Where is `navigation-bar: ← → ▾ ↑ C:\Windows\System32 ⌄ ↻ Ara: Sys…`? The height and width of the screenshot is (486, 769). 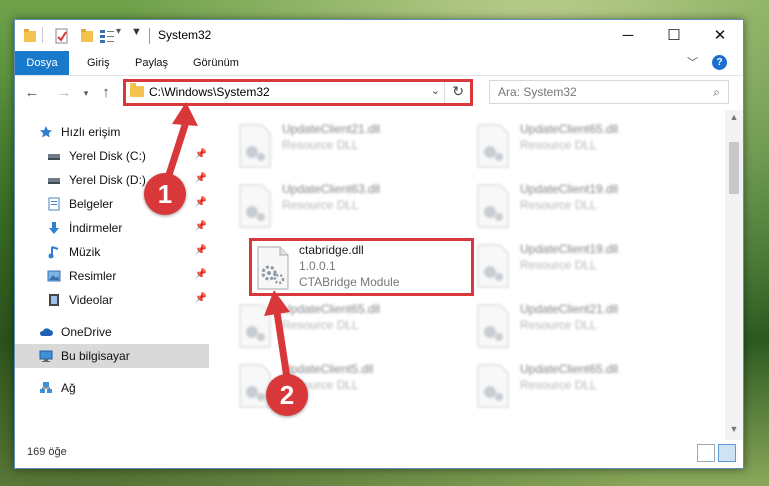
navigation-bar: ← → ▾ ↑ C:\Windows\System32 ⌄ ↻ Ara: Sys… is located at coordinates (379, 93).